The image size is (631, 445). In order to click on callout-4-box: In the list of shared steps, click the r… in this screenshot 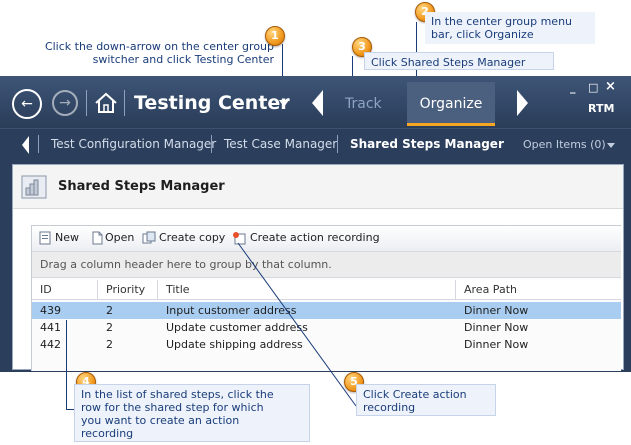, I will do `click(192, 413)`.